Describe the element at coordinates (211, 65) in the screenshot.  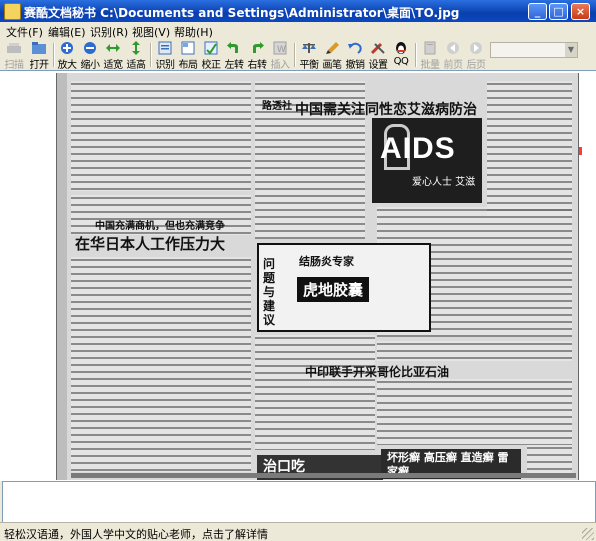
I see `correct-label: 校正` at that location.